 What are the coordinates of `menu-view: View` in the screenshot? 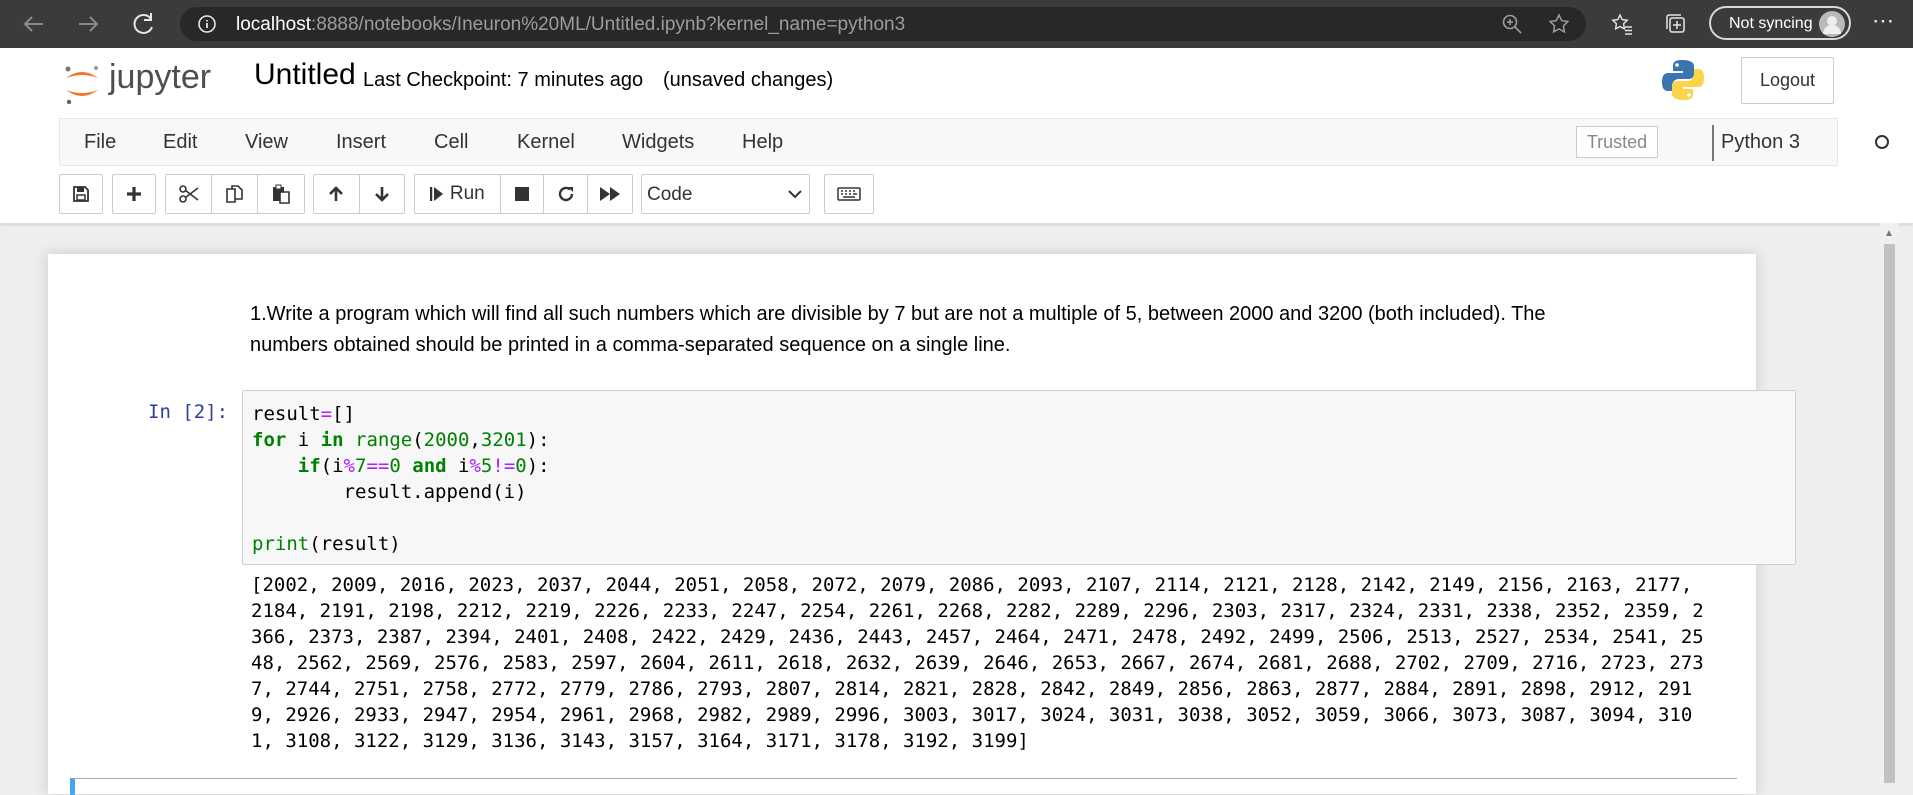 It's located at (266, 142).